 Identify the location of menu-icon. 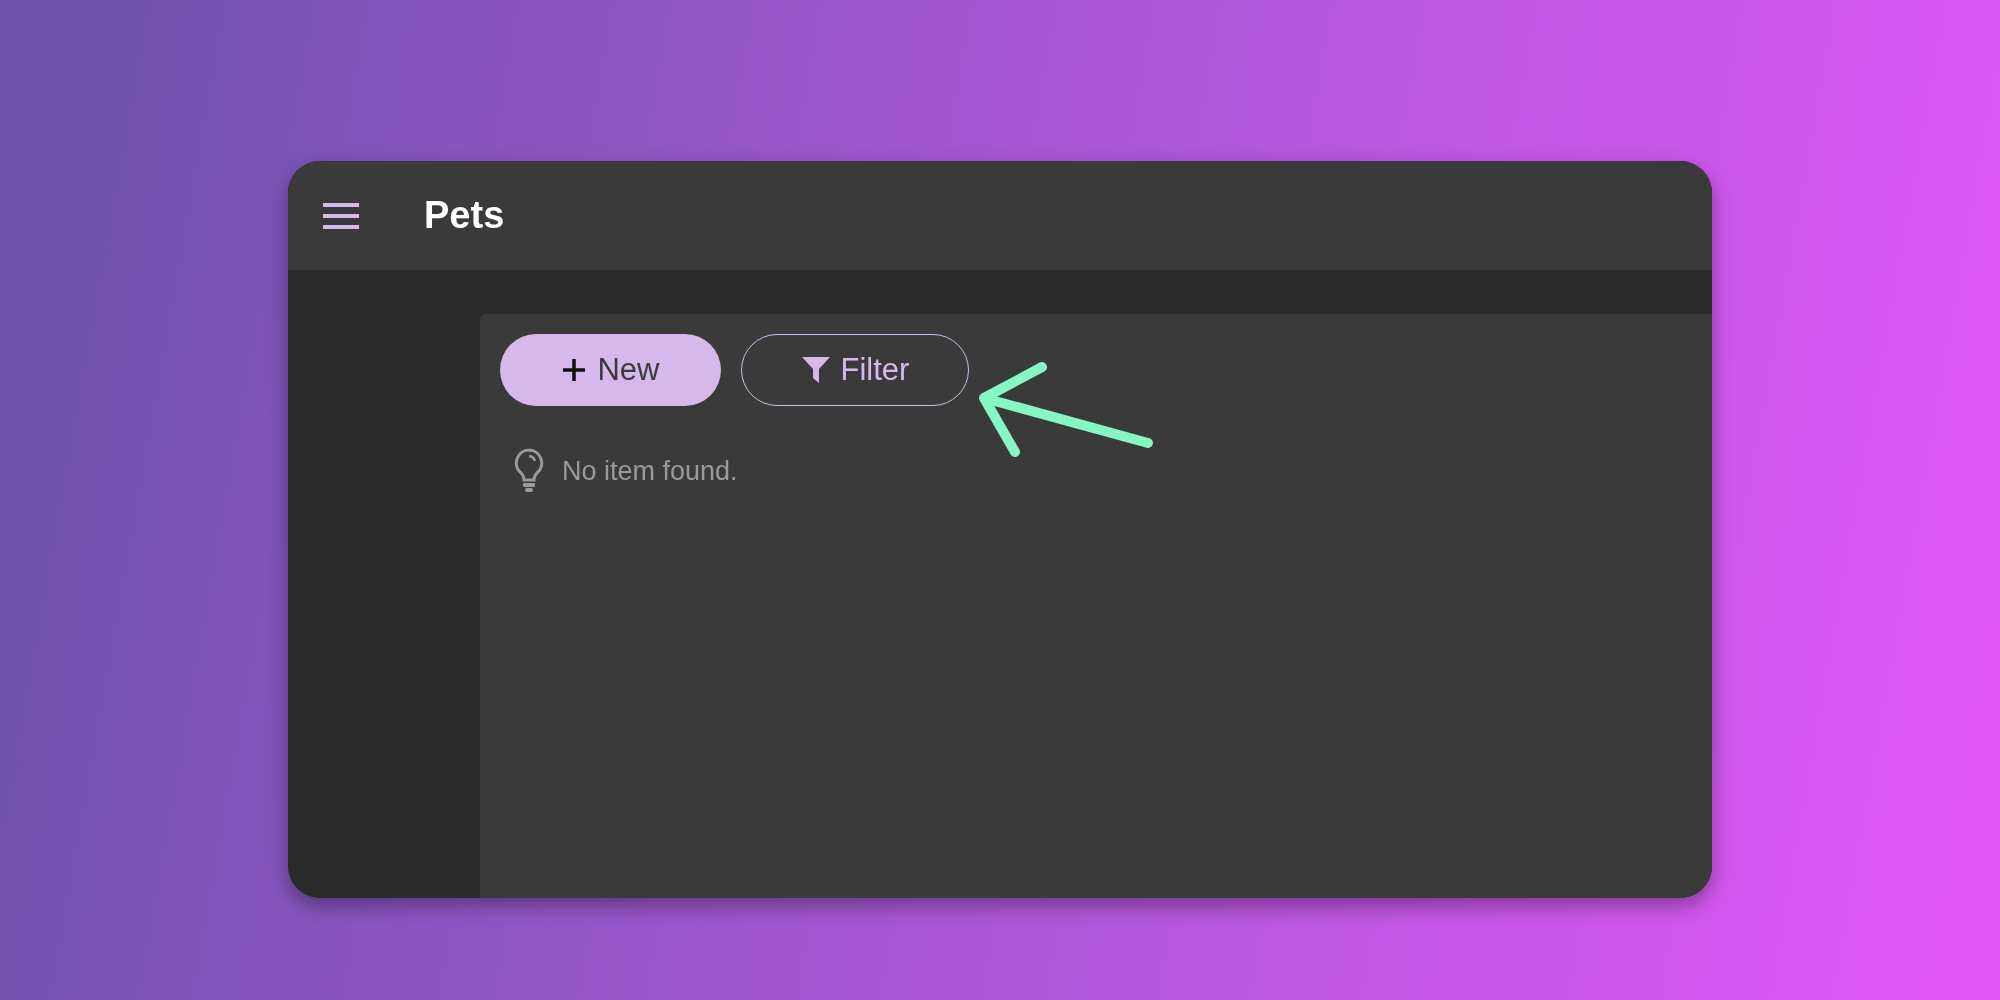
(341, 215).